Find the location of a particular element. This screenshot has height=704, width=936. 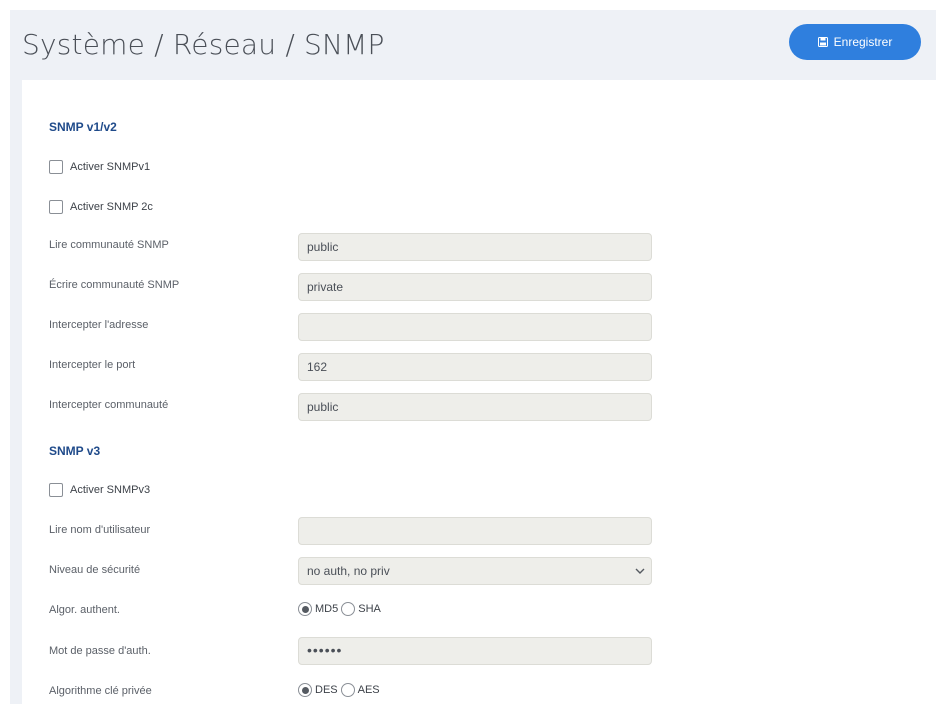

priv-algo-label: Algorithme clé privée is located at coordinates (100, 691).